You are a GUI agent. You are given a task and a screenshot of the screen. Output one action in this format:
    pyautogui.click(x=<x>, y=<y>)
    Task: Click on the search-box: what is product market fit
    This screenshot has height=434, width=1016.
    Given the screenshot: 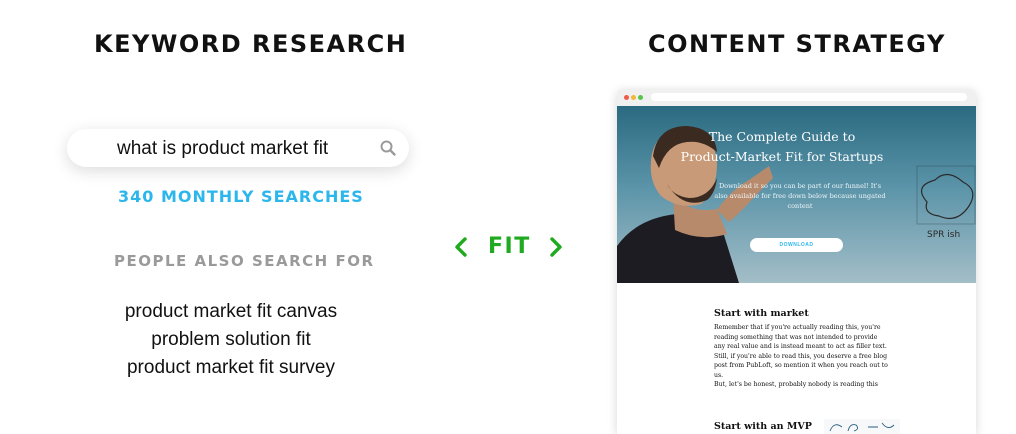 What is the action you would take?
    pyautogui.click(x=238, y=148)
    